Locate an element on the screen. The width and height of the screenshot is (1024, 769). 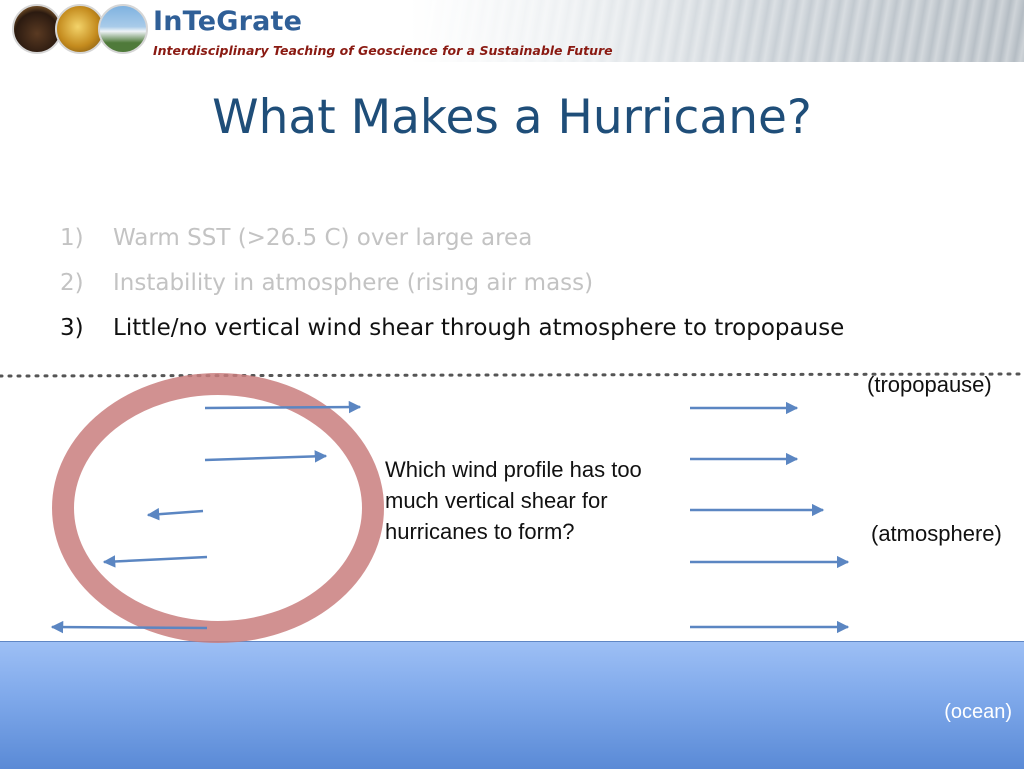
highlight-circle is located at coordinates (218, 508).